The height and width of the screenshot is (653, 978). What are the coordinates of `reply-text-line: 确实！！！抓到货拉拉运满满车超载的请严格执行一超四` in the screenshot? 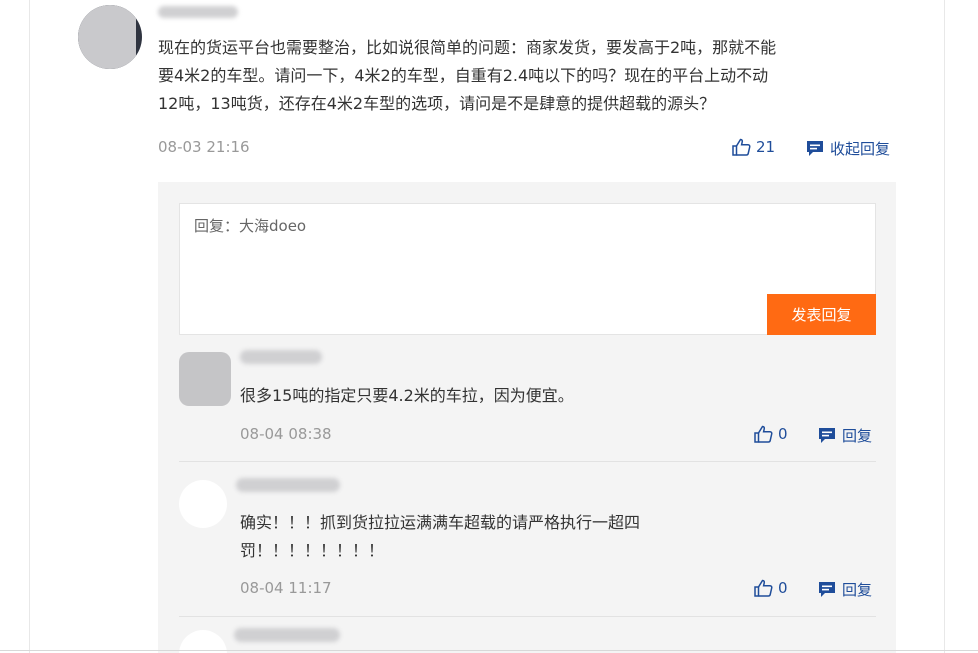 It's located at (440, 522).